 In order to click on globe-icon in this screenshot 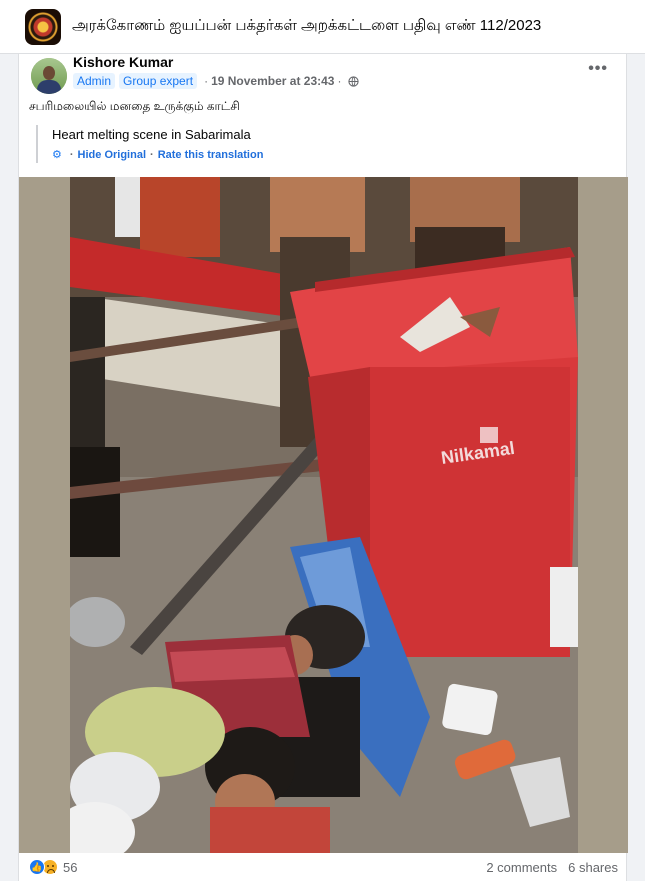, I will do `click(354, 81)`.